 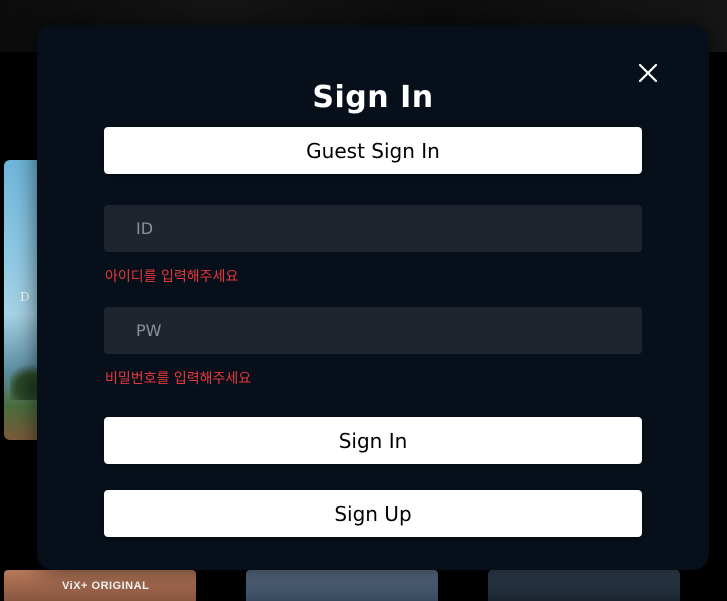 I want to click on sign-up-button: Sign Up, so click(x=373, y=513).